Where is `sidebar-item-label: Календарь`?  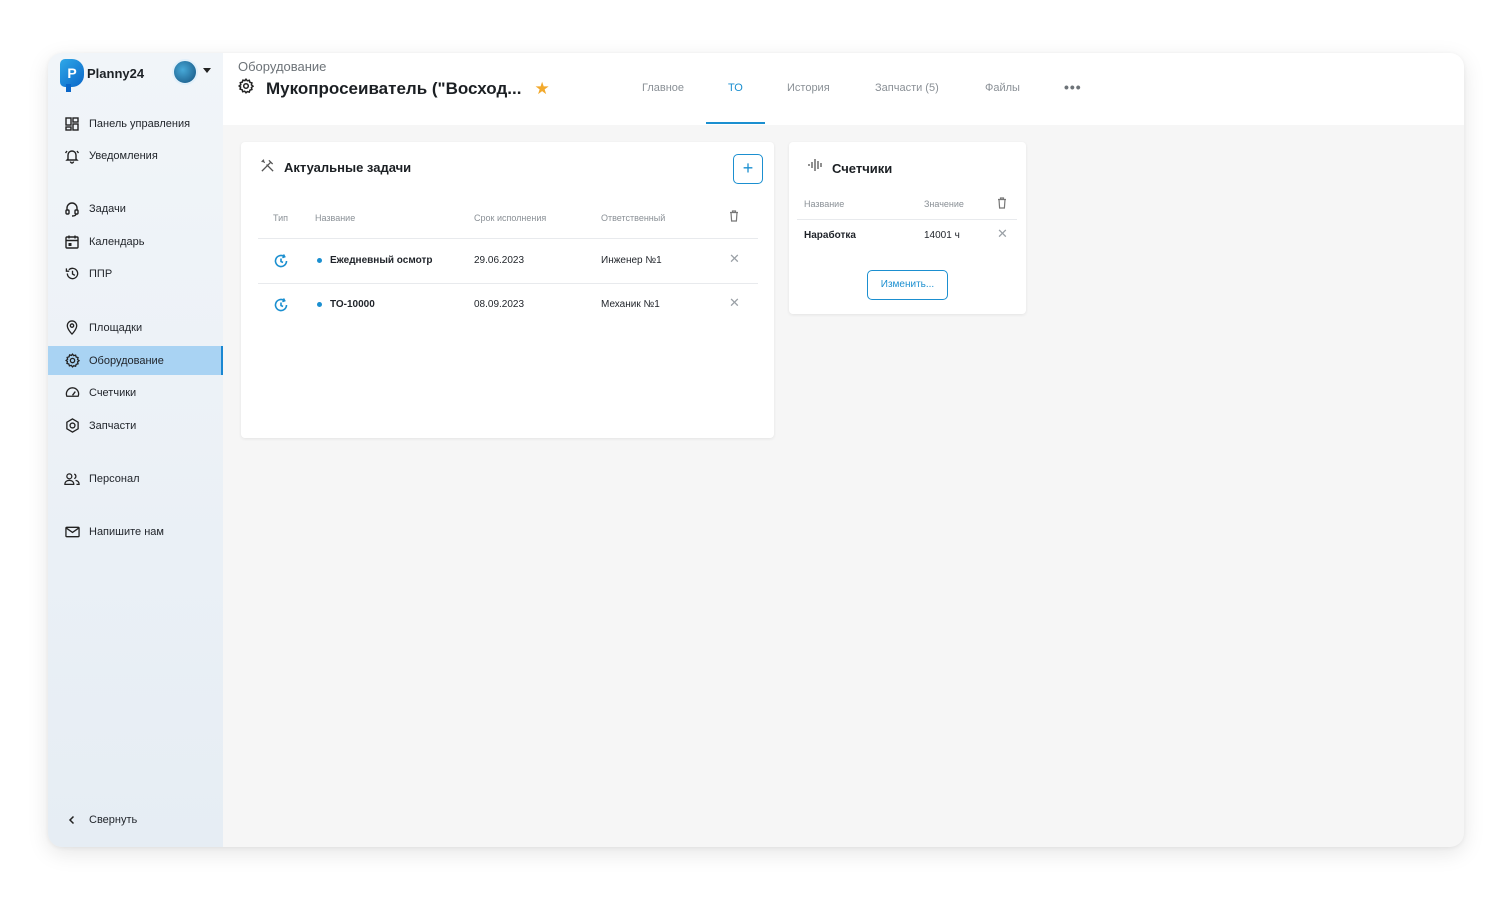
sidebar-item-label: Календарь is located at coordinates (117, 241).